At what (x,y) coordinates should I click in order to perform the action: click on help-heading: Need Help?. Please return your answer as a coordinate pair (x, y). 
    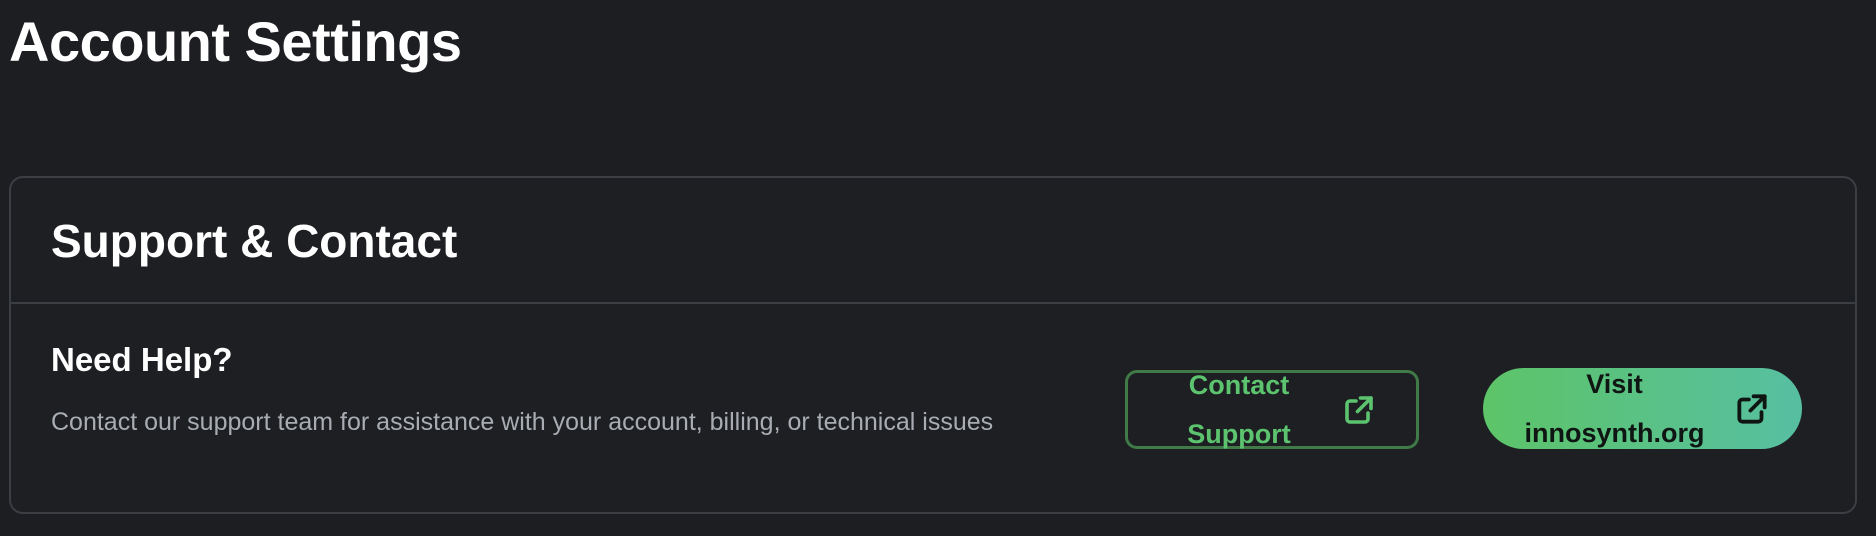
    Looking at the image, I should click on (142, 359).